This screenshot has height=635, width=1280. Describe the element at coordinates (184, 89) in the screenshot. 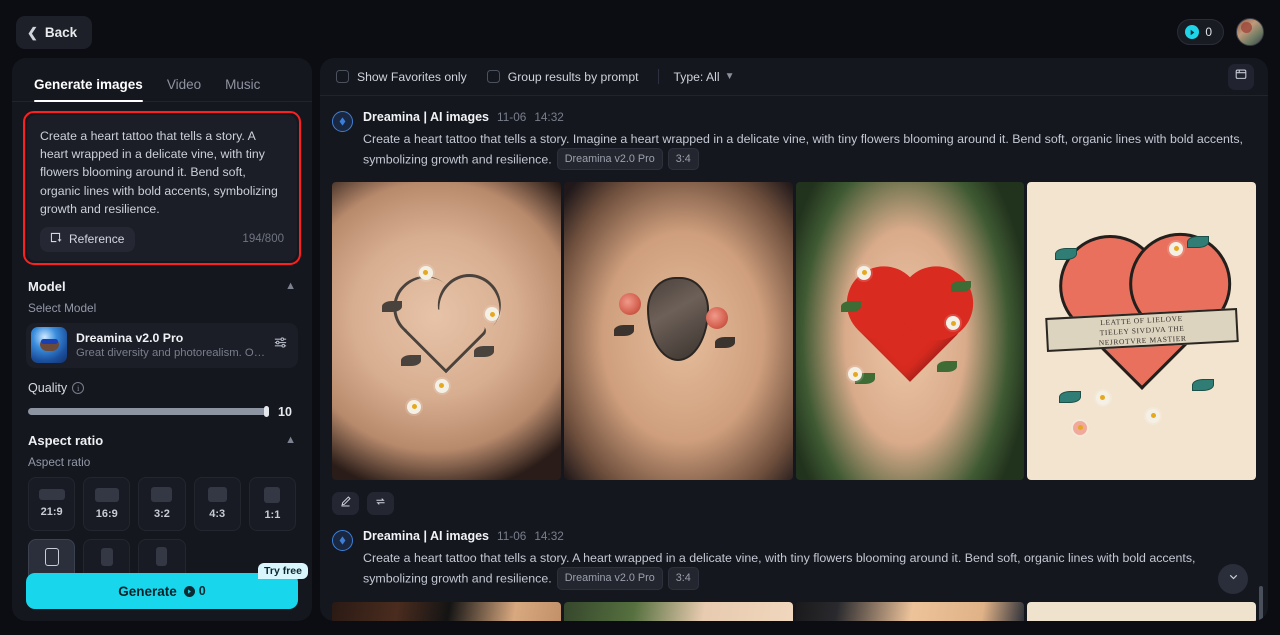

I see `tab-video: Video` at that location.